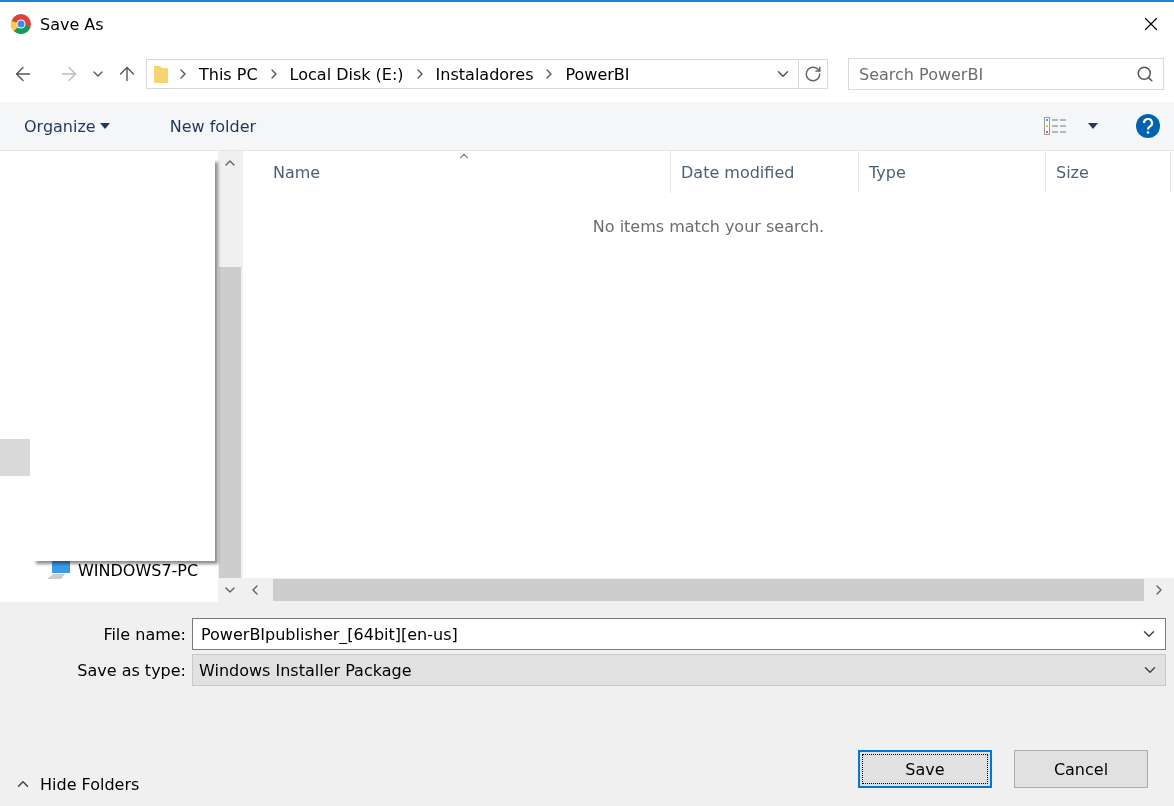 This screenshot has width=1174, height=806. Describe the element at coordinates (1055, 126) in the screenshot. I see `details-view-icon` at that location.